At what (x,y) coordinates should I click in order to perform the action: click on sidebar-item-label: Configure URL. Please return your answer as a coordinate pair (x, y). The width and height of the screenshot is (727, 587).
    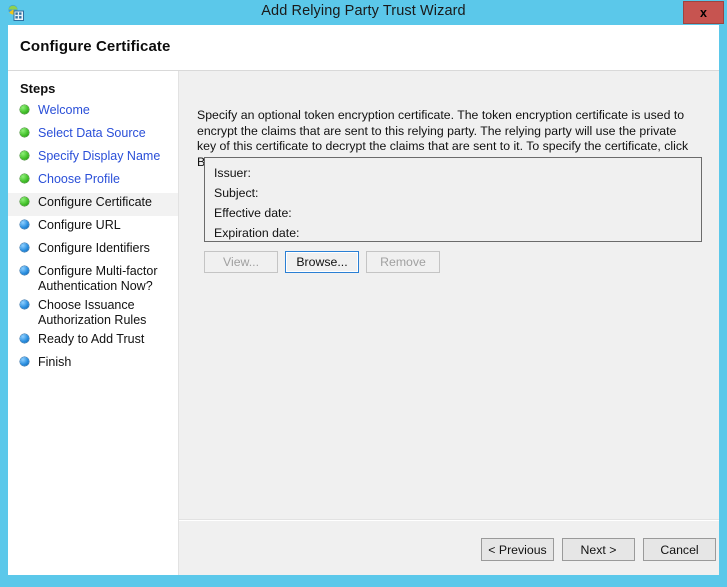
    Looking at the image, I should click on (79, 225).